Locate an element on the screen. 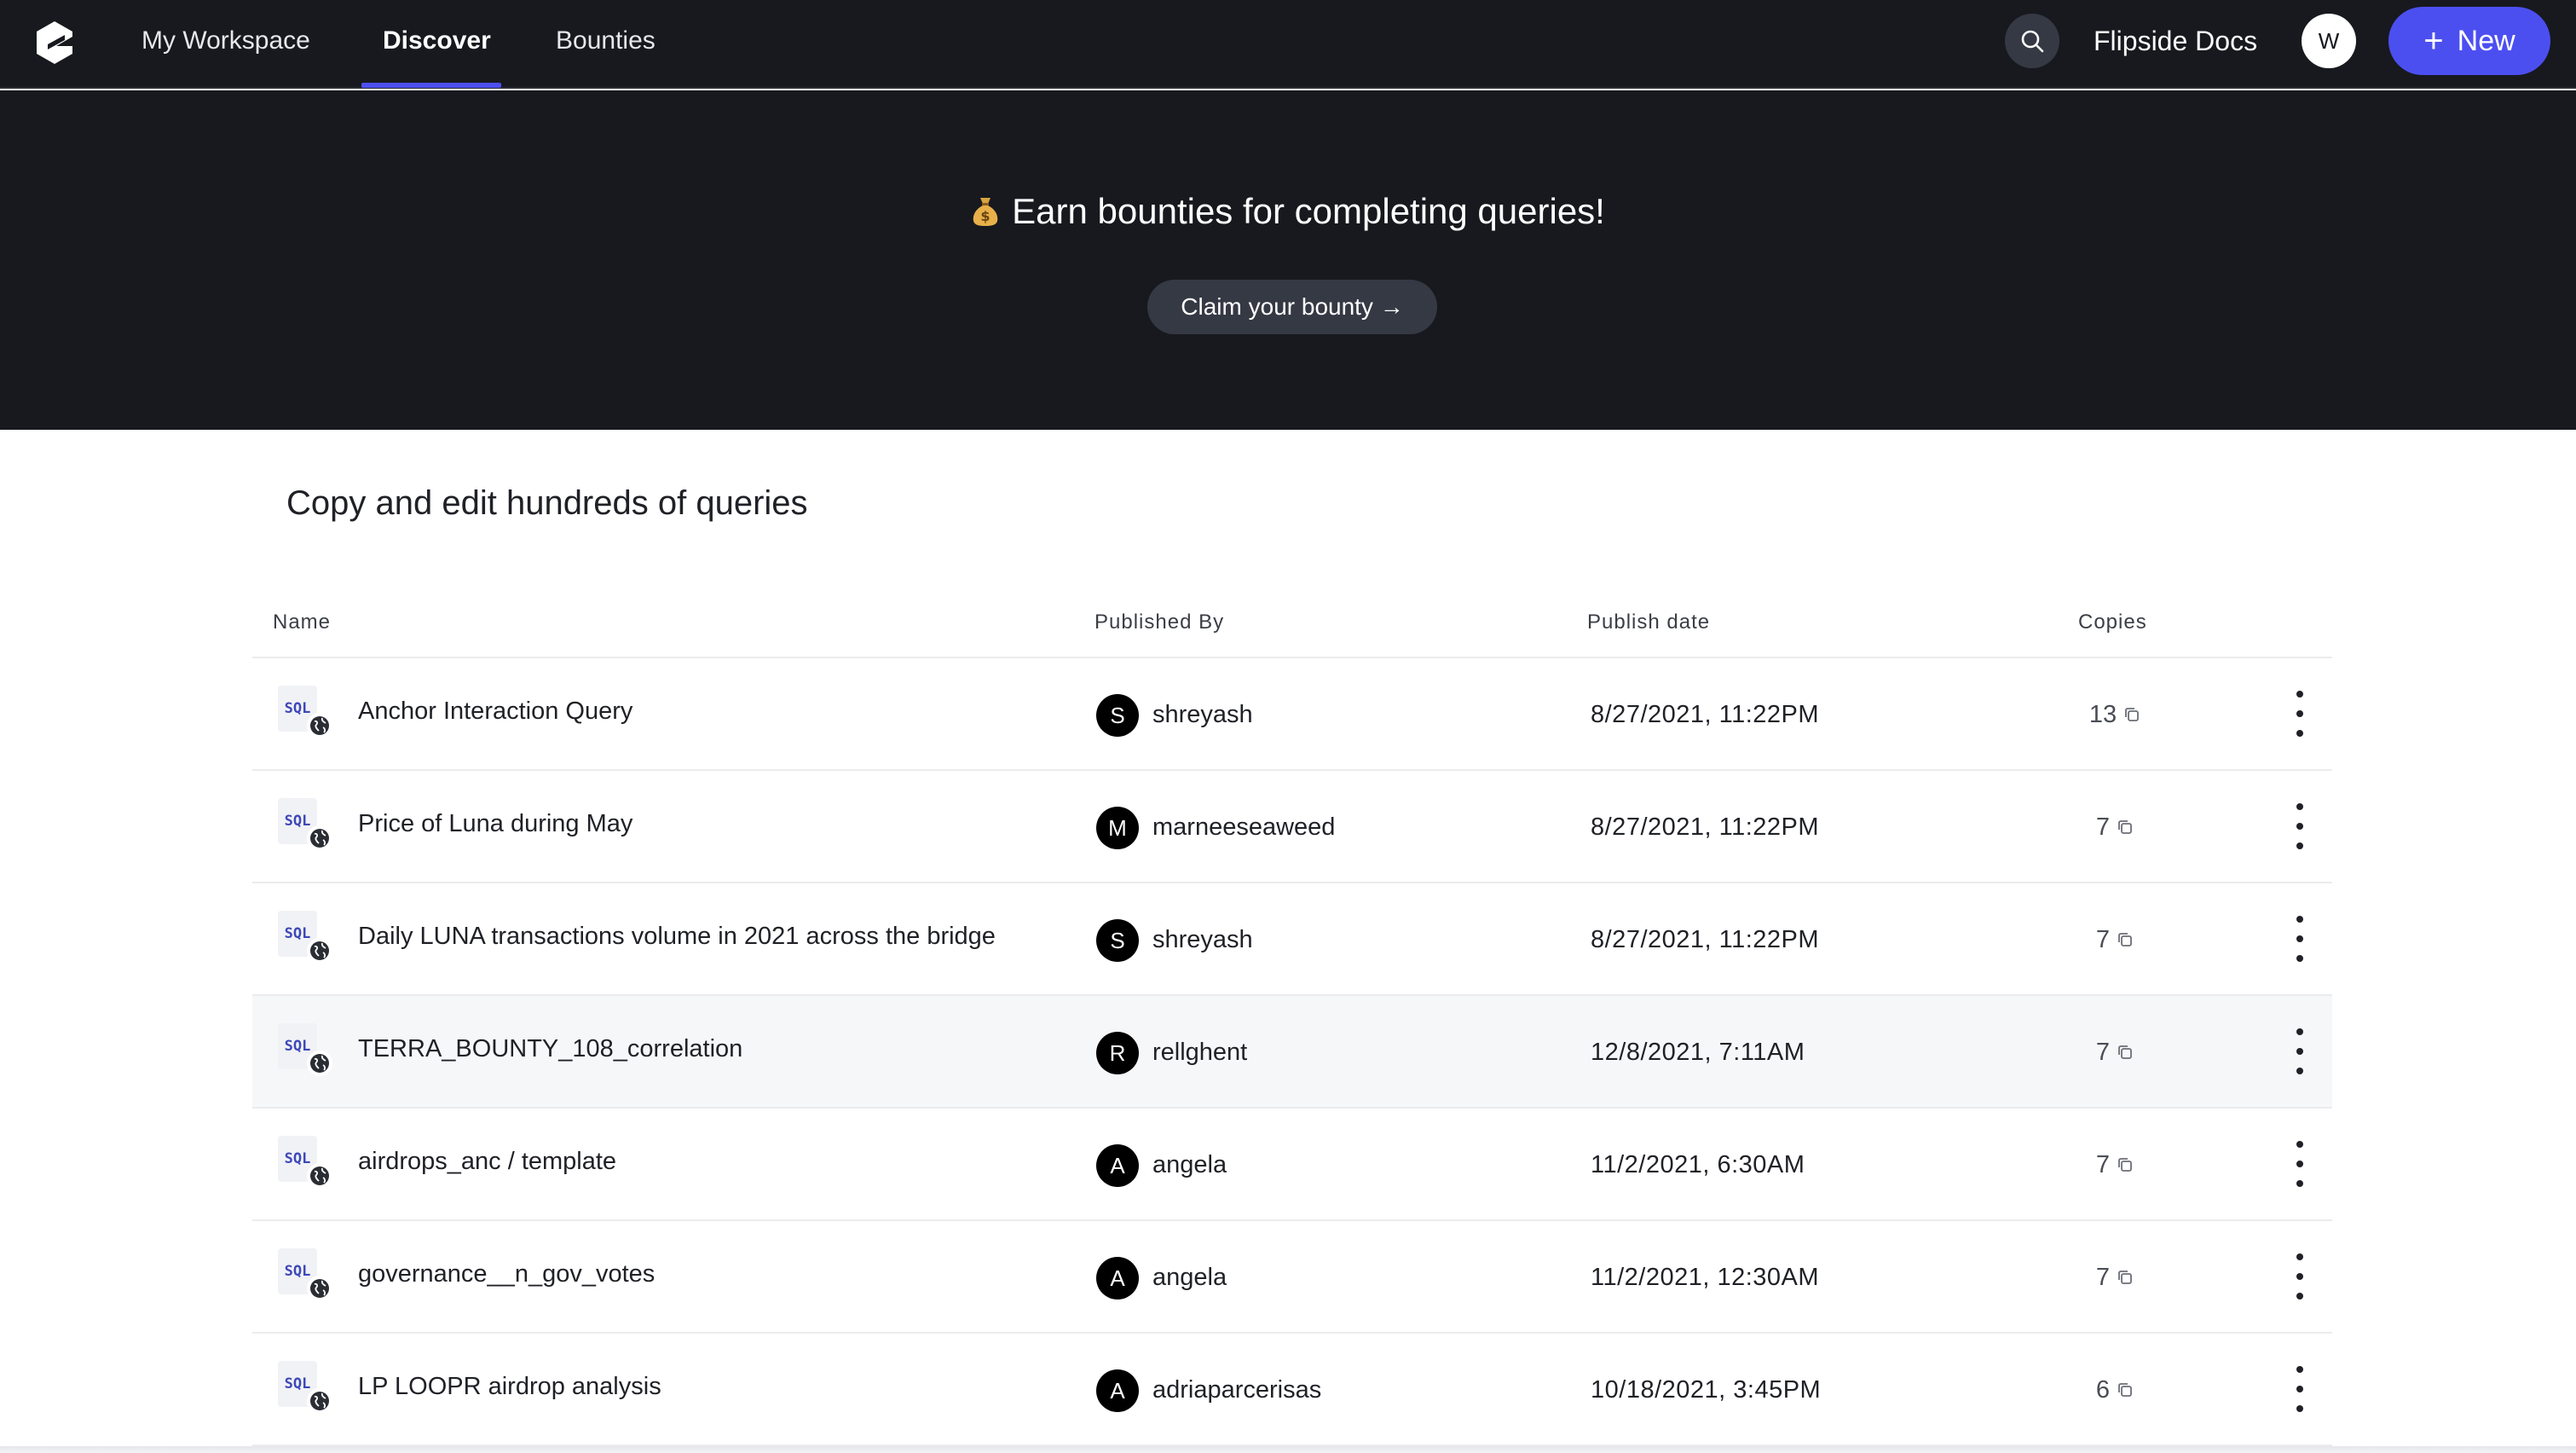  copies-count: 6 is located at coordinates (2115, 1390).